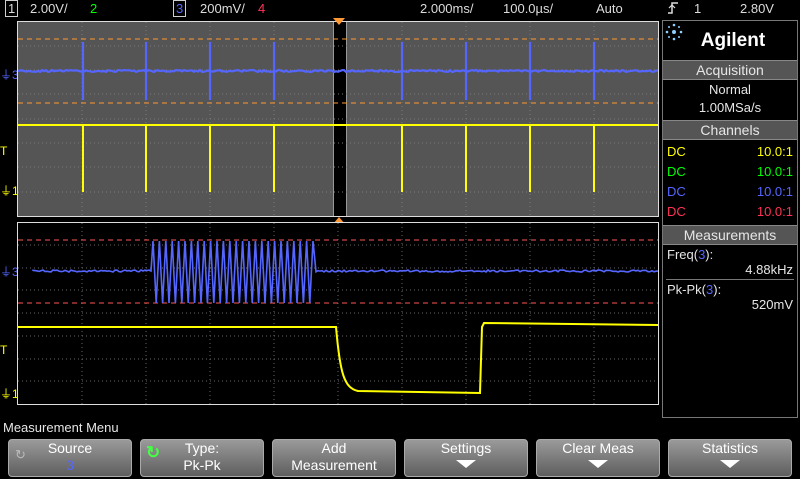 The width and height of the screenshot is (800, 479). I want to click on ch1-ground-marker: ⏚1, so click(8, 190).